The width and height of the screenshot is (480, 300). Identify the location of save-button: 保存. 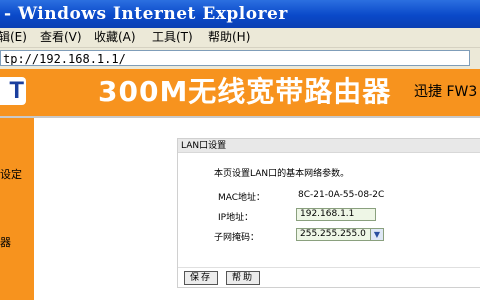
(201, 278).